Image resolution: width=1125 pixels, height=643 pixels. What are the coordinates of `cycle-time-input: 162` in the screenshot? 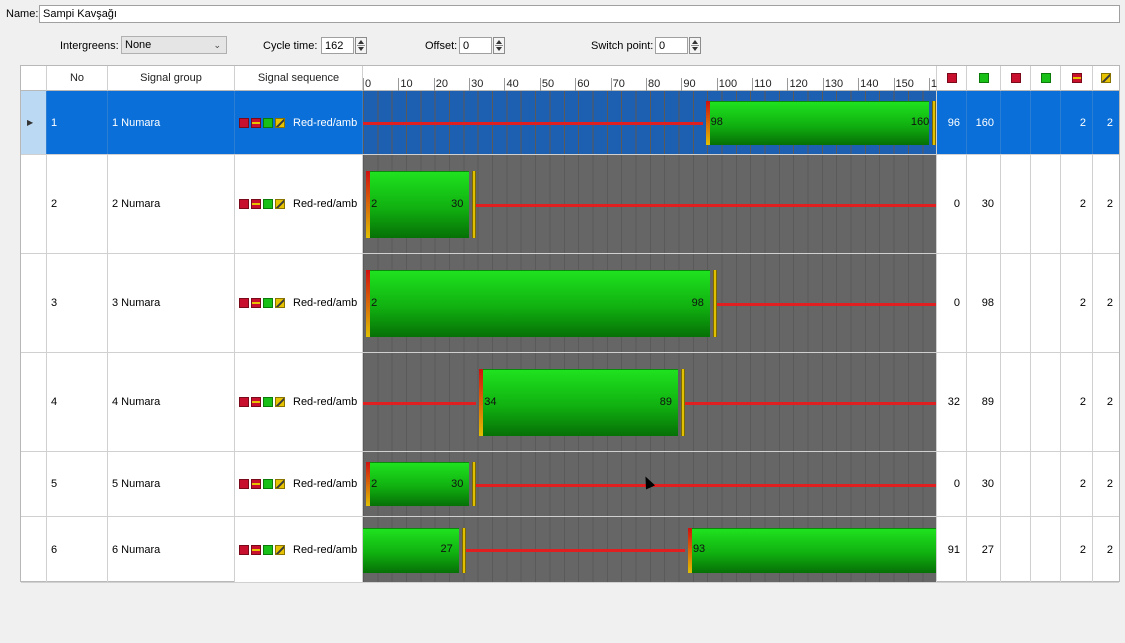 It's located at (337, 45).